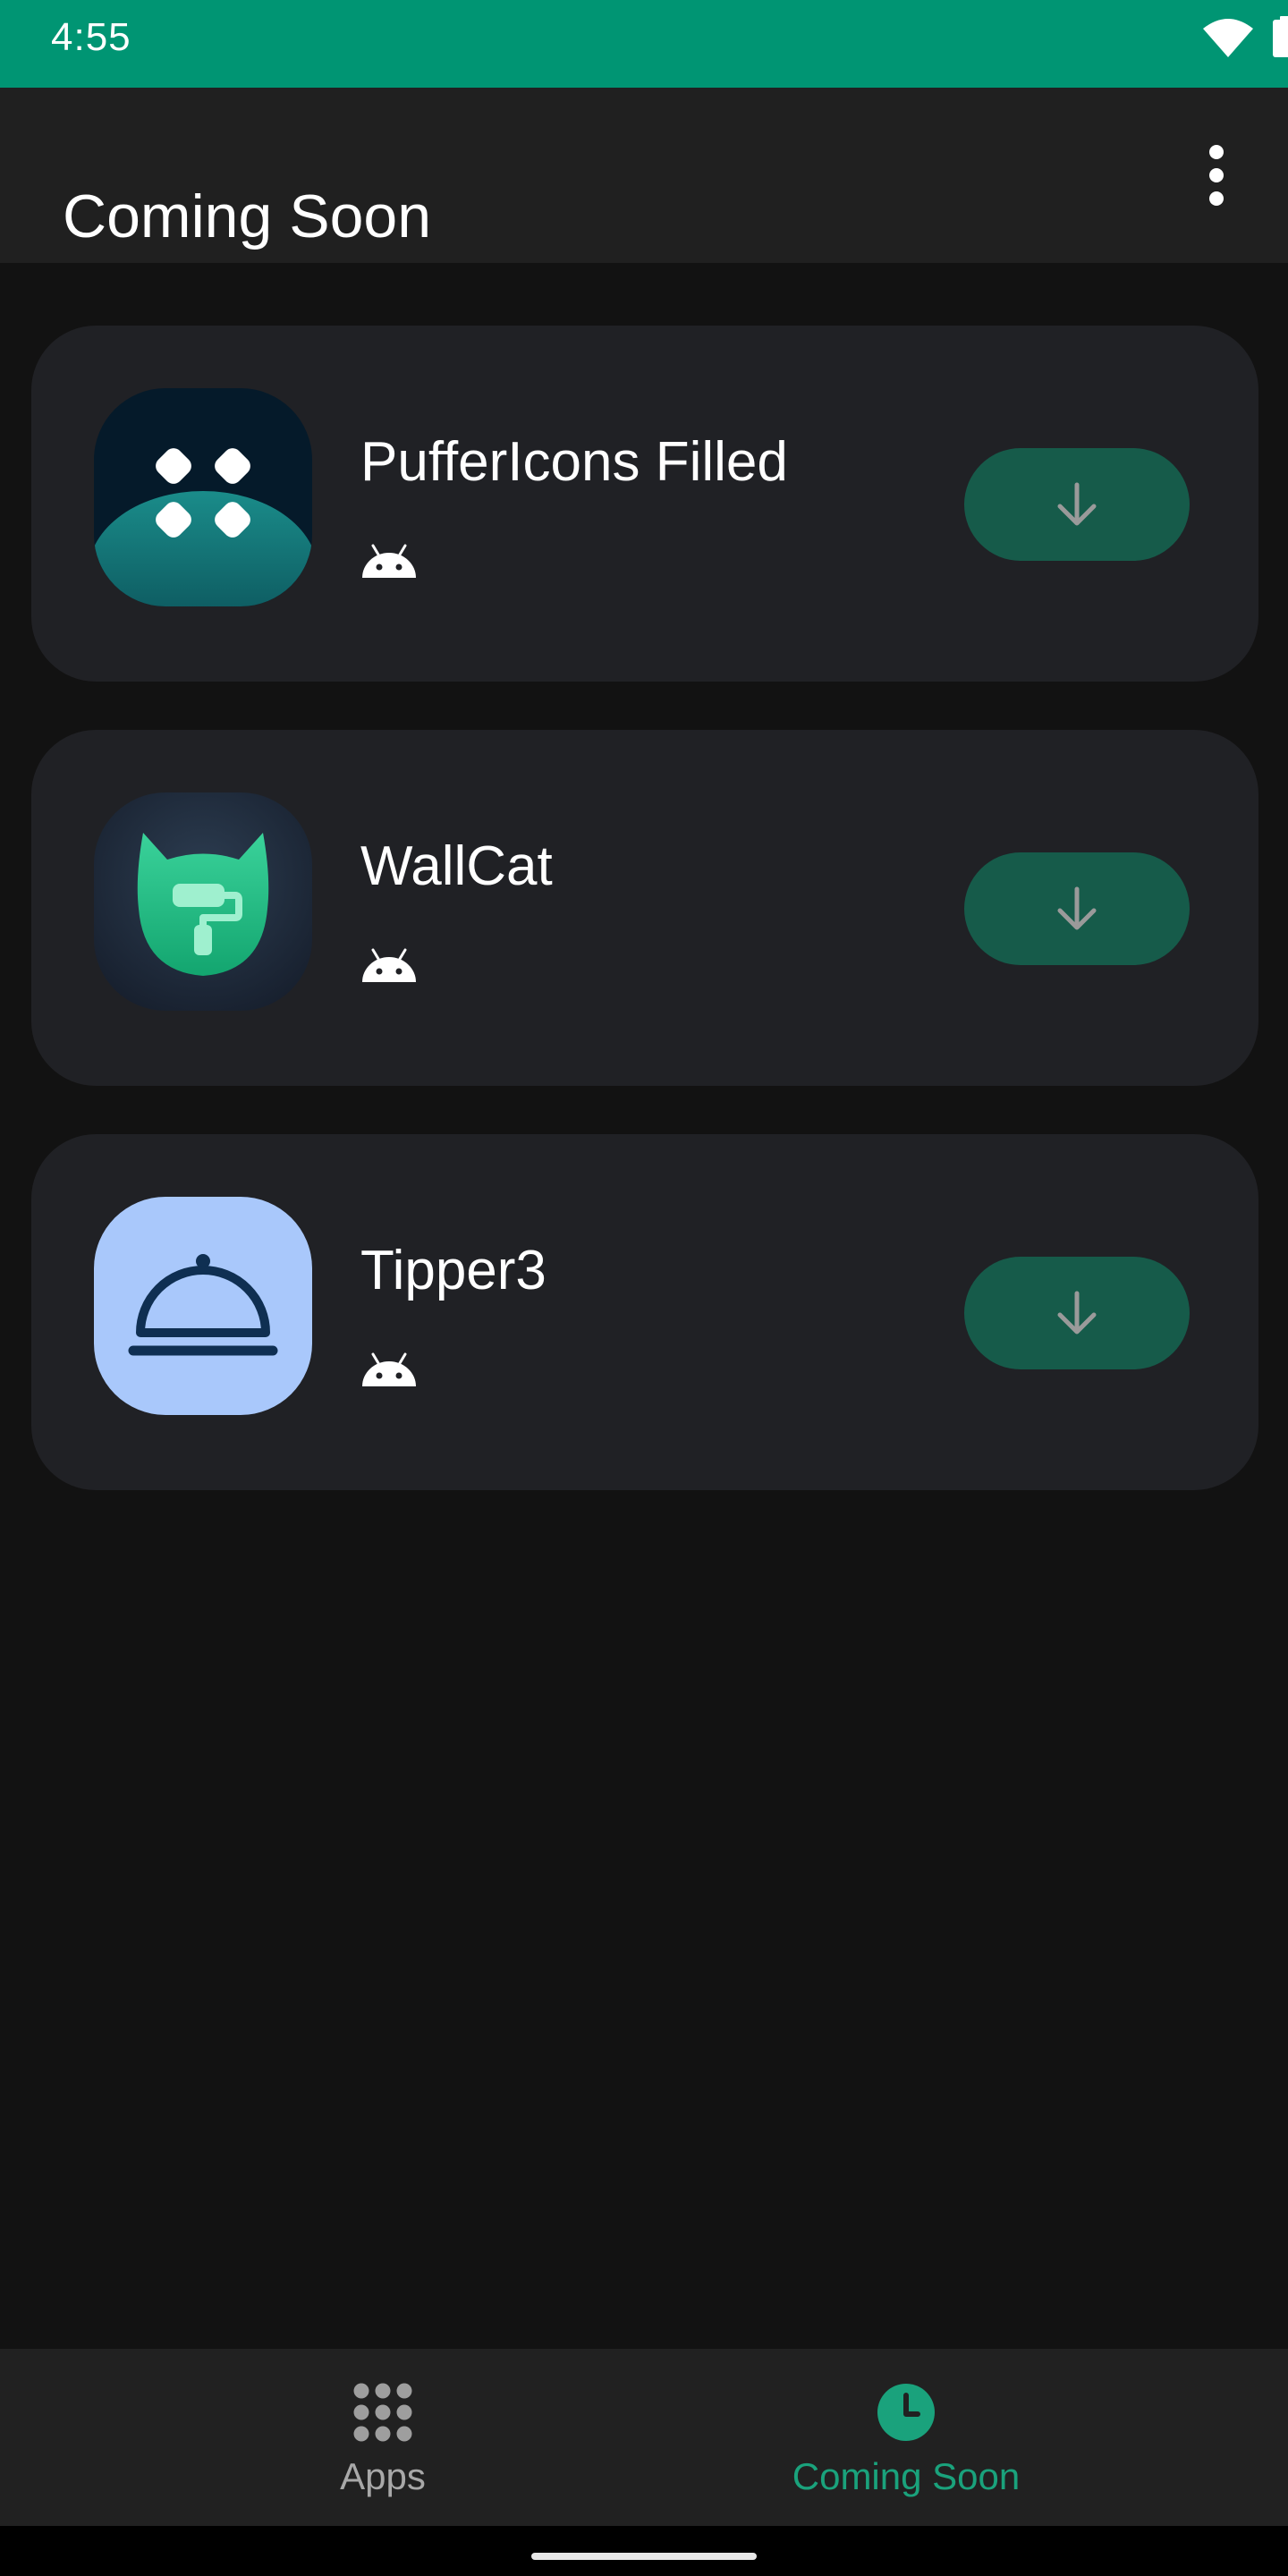 The width and height of the screenshot is (1288, 2576). Describe the element at coordinates (1280, 36) in the screenshot. I see `battery-icon` at that location.